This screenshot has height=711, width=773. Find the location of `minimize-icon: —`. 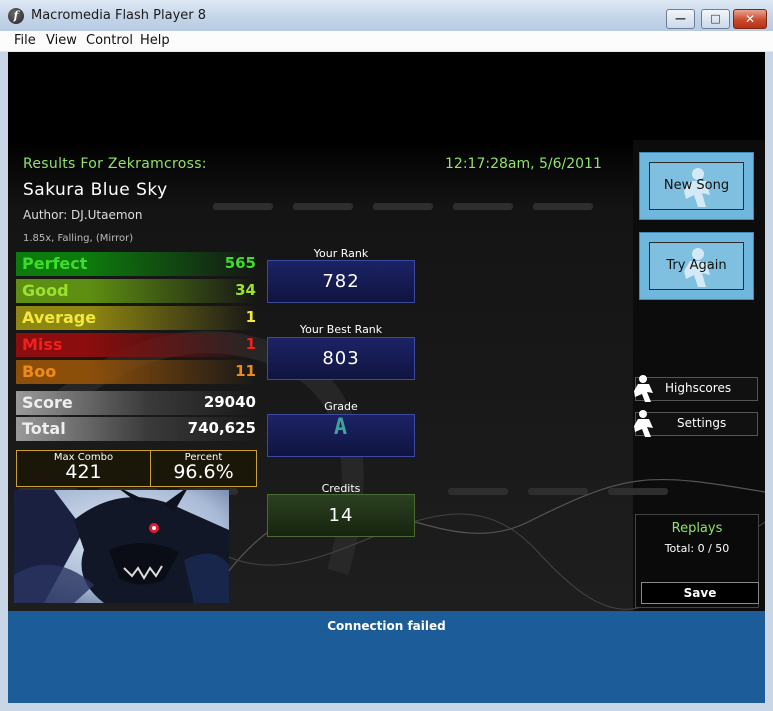

minimize-icon: — is located at coordinates (680, 18).